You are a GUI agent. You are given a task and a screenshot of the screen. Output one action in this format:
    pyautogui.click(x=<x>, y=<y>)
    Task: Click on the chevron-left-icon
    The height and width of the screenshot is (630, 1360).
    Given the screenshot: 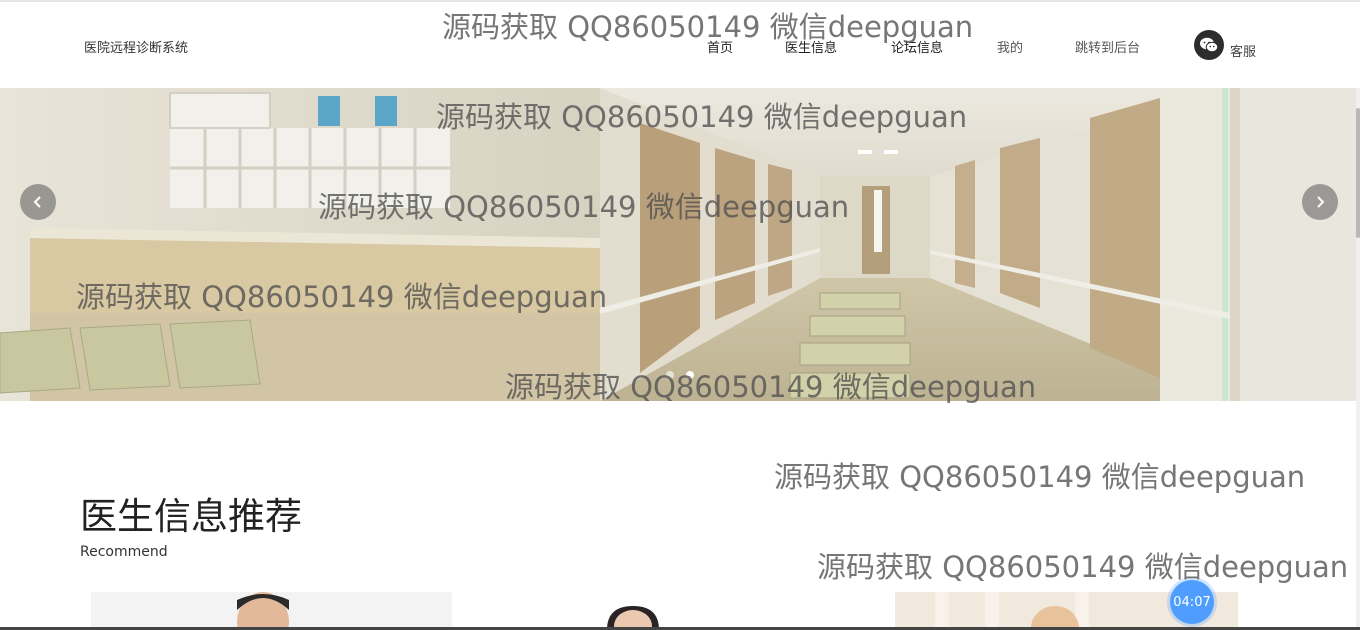 What is the action you would take?
    pyautogui.click(x=37, y=202)
    